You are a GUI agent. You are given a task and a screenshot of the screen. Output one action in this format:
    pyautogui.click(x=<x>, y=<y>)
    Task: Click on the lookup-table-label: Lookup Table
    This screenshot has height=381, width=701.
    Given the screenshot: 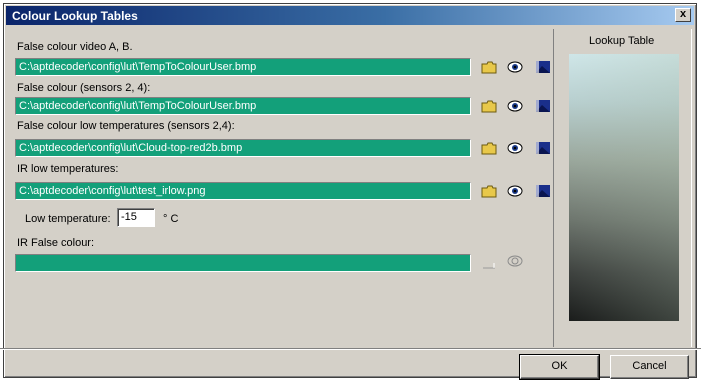 What is the action you would take?
    pyautogui.click(x=622, y=41)
    